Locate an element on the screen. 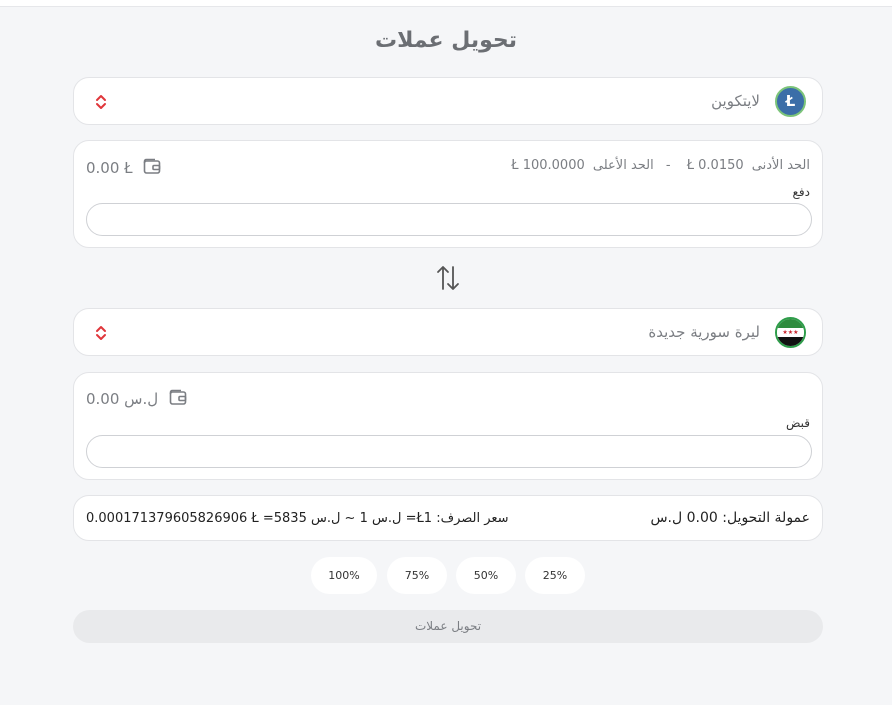 This screenshot has width=892, height=705. percent-75-button: 75% is located at coordinates (417, 575).